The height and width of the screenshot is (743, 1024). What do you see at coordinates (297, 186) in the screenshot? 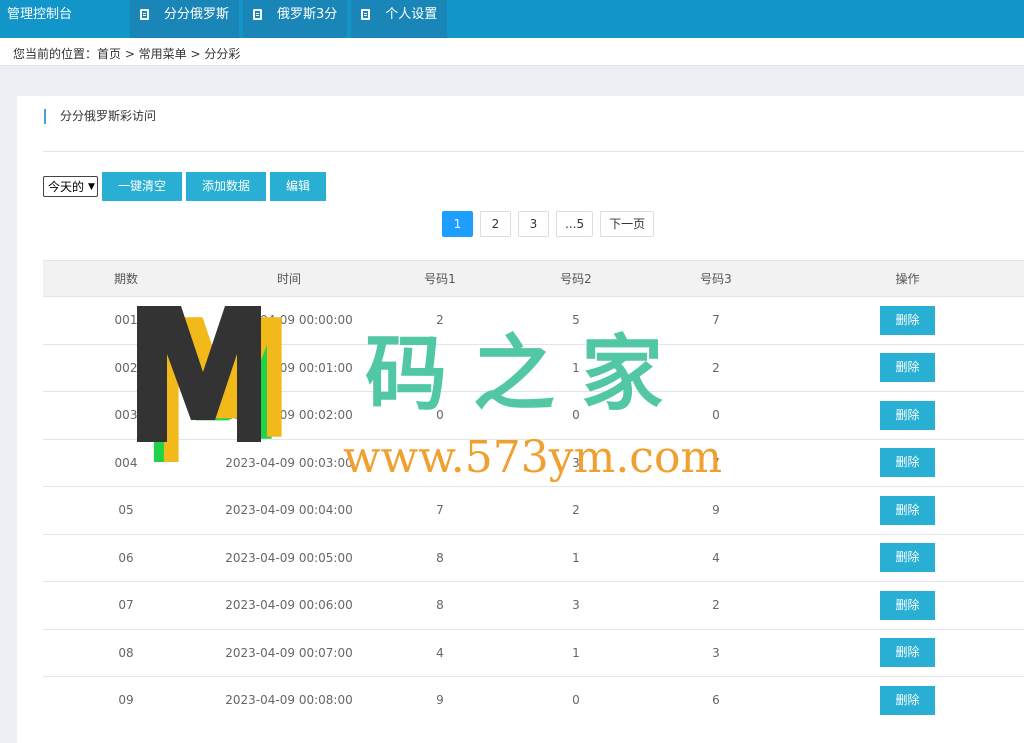
I see `edit-button: 编辑` at bounding box center [297, 186].